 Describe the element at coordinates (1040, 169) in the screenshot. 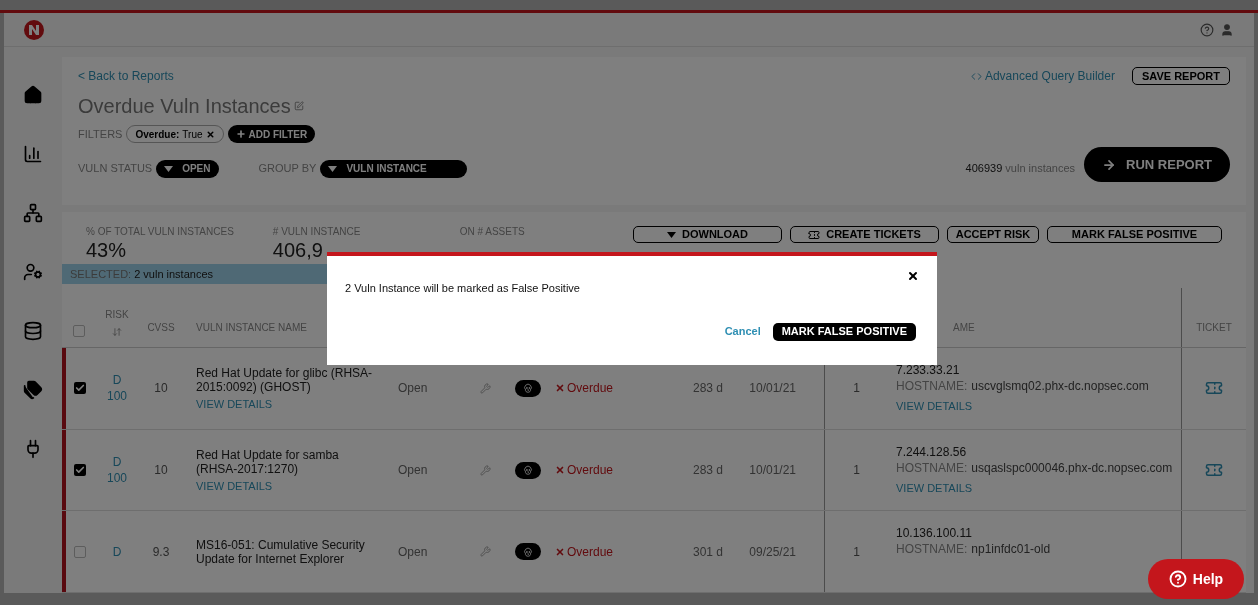

I see `instance-count-unit: vuln instances` at that location.